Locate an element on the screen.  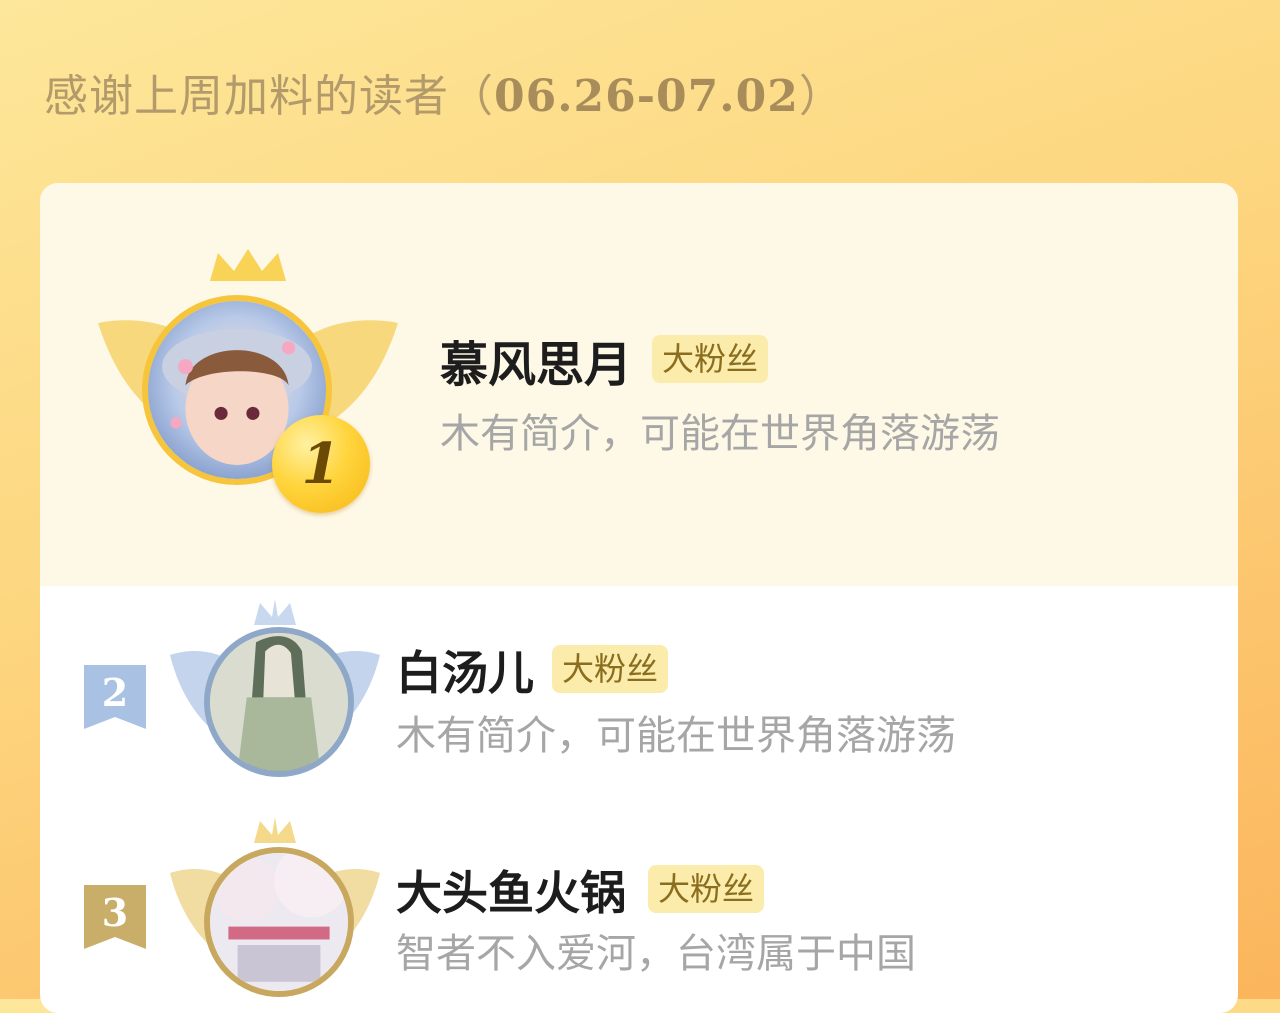
reader-bio: 智者不入爱河，台湾属于中国 is located at coordinates (656, 954).